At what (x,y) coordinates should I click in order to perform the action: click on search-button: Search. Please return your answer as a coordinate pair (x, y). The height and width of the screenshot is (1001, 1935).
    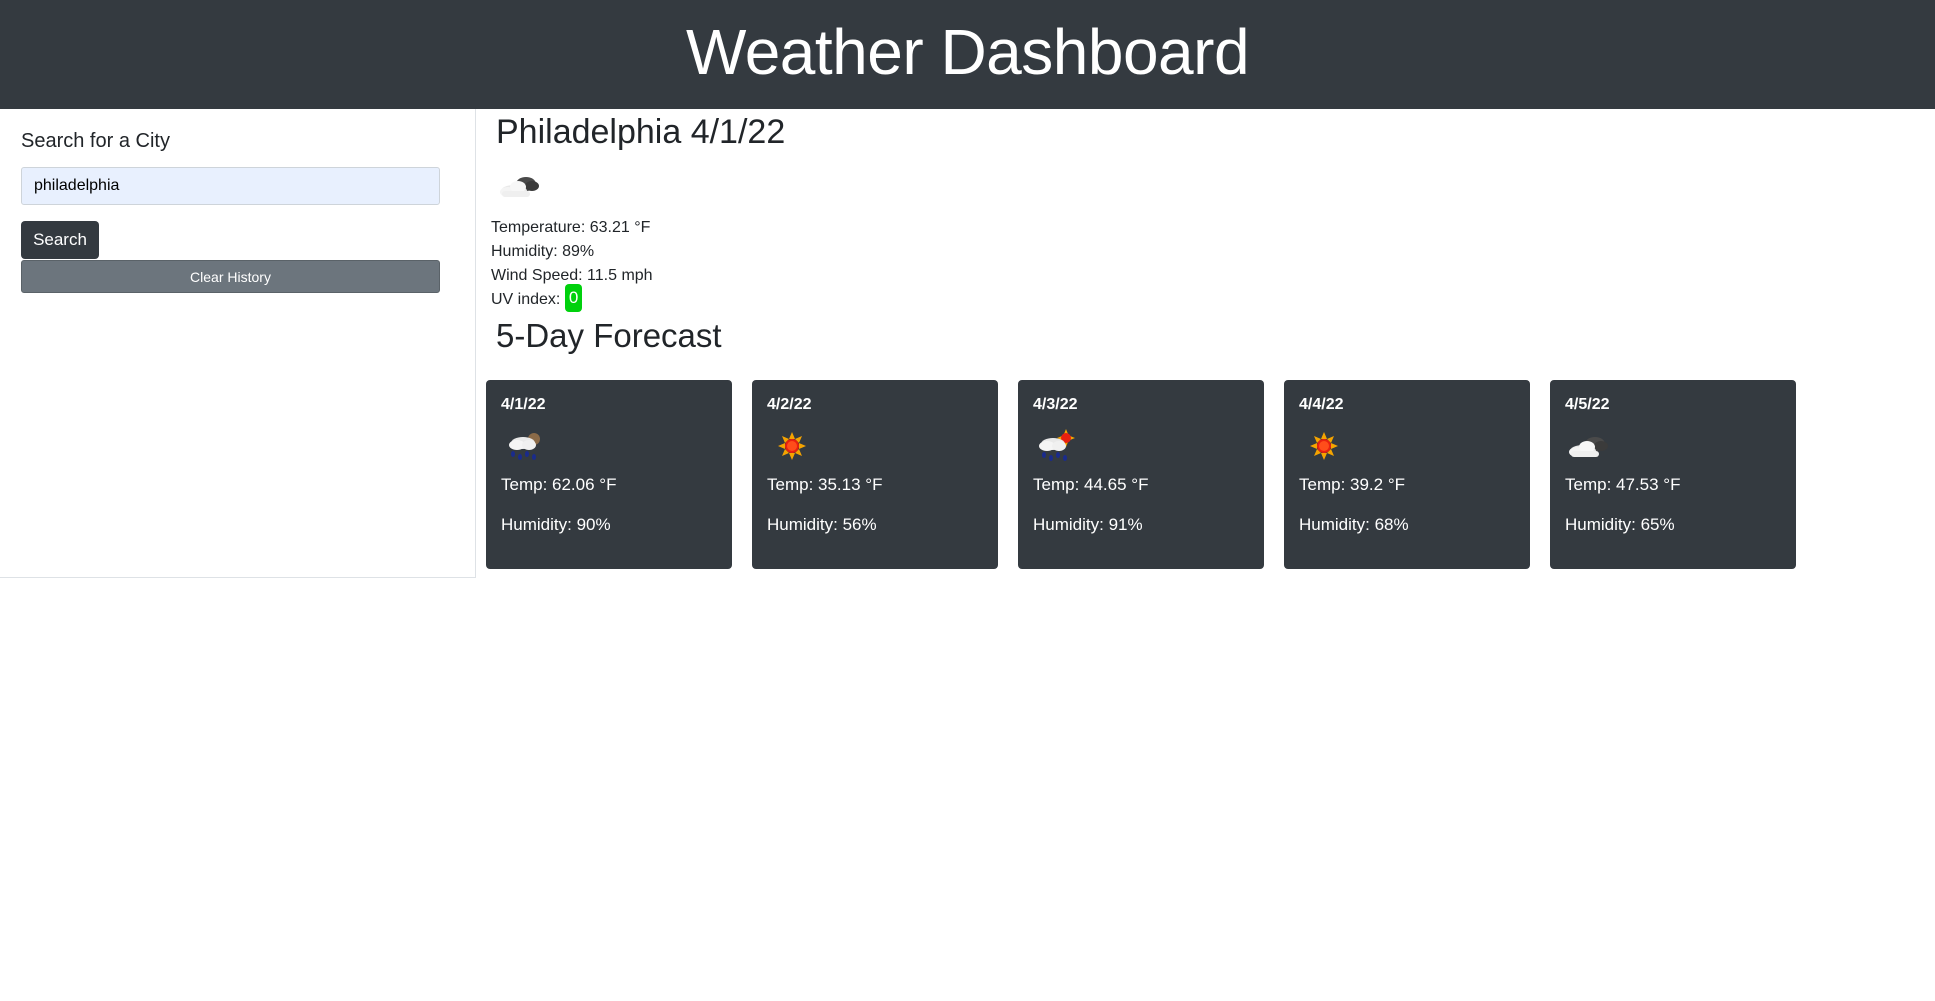
    Looking at the image, I should click on (60, 240).